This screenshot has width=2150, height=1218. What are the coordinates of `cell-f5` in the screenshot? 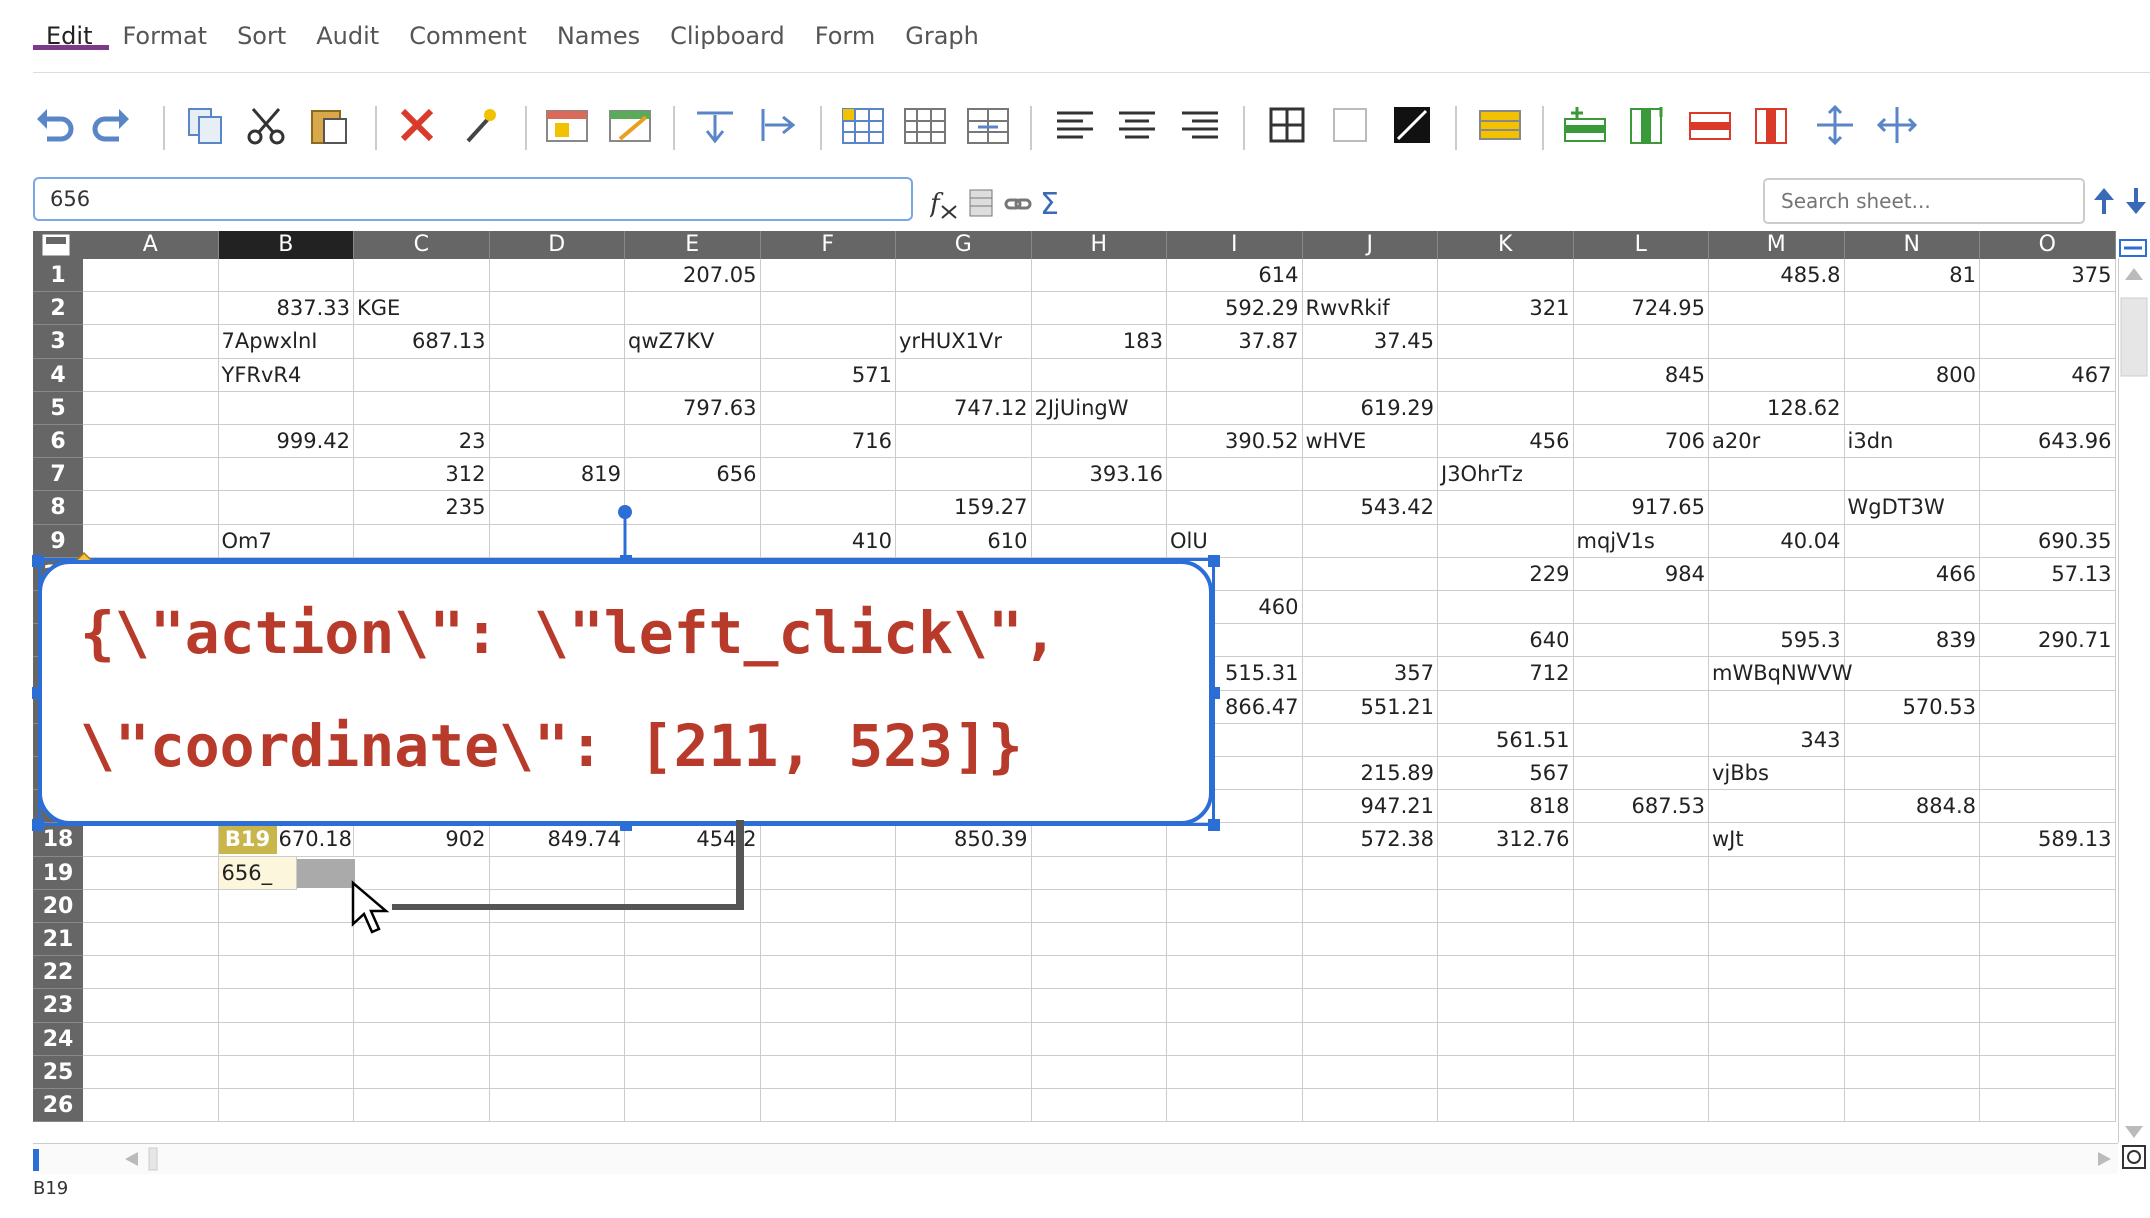 It's located at (828, 408).